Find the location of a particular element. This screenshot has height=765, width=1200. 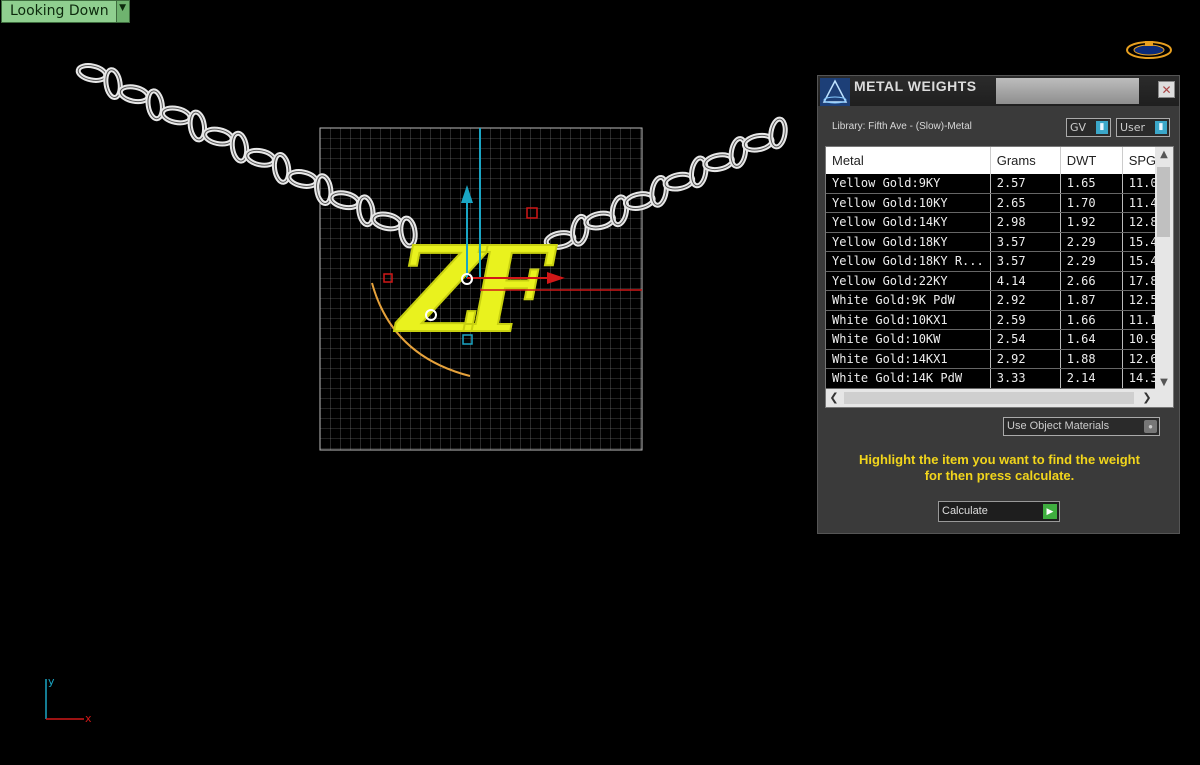

cell-grams: 2.59 is located at coordinates (1025, 320).